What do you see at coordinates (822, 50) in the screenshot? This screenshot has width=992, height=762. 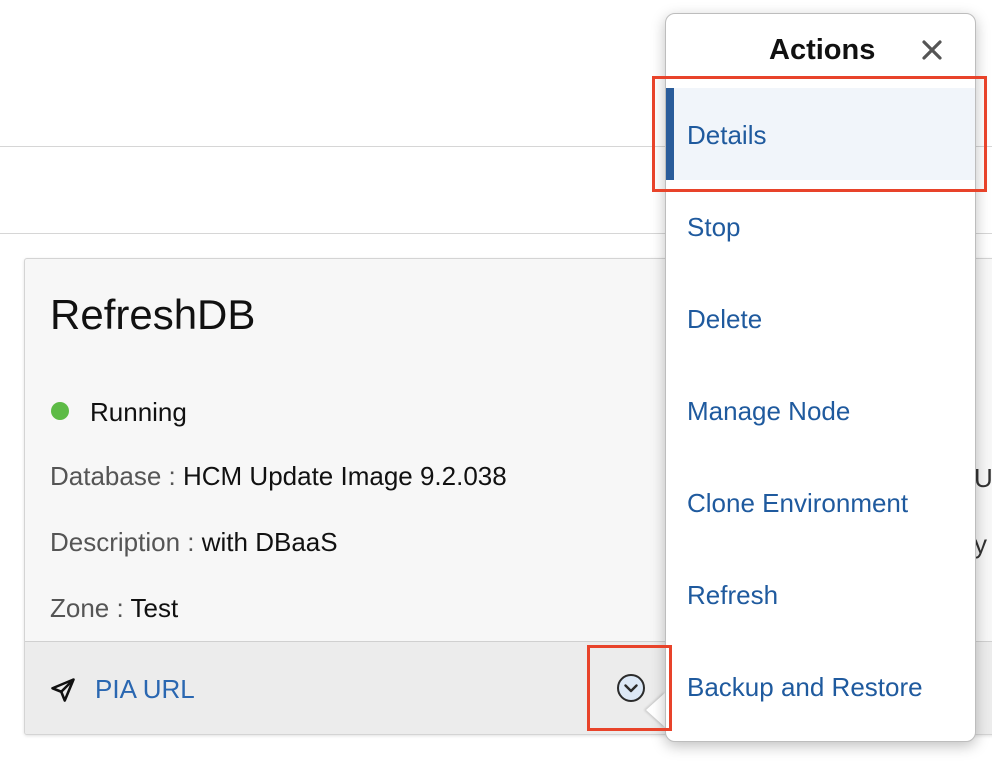 I see `popup-title: Actions` at bounding box center [822, 50].